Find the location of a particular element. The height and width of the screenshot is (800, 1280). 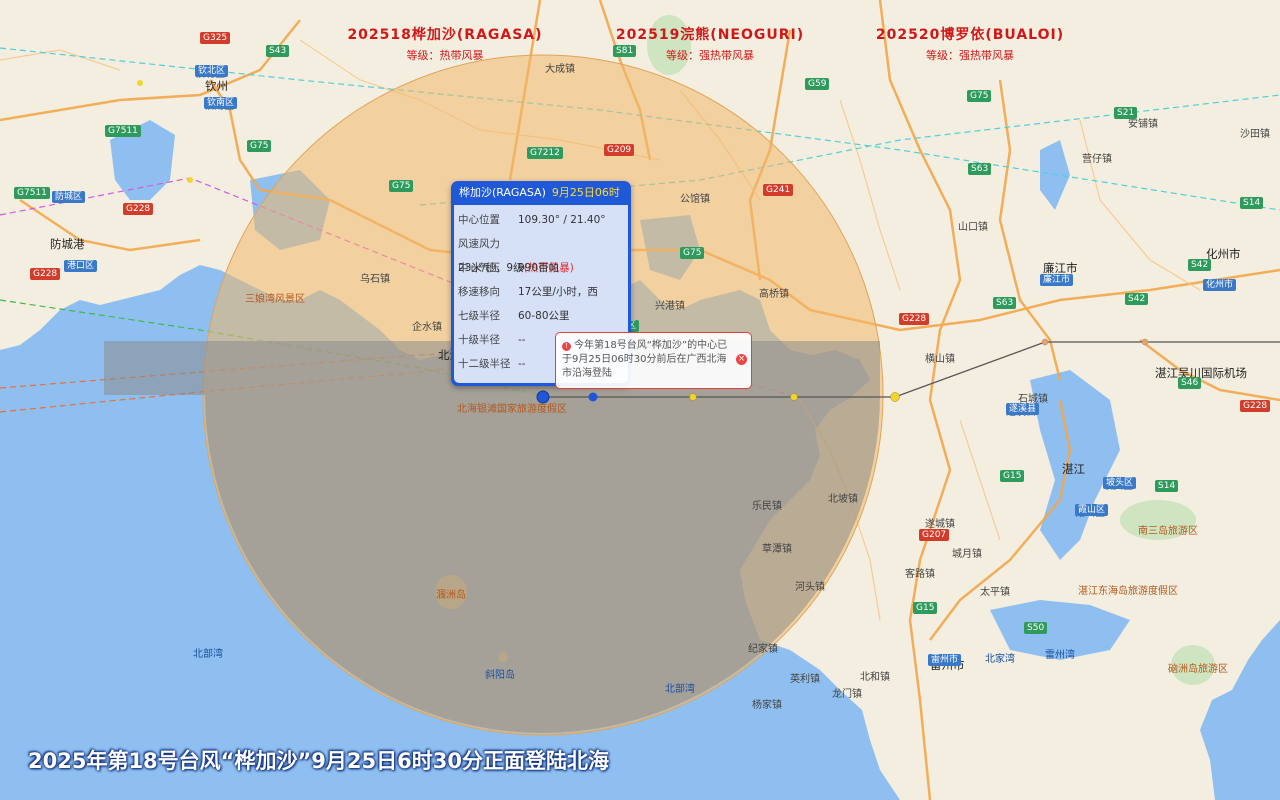

place-label: 龙门镇 is located at coordinates (847, 694).